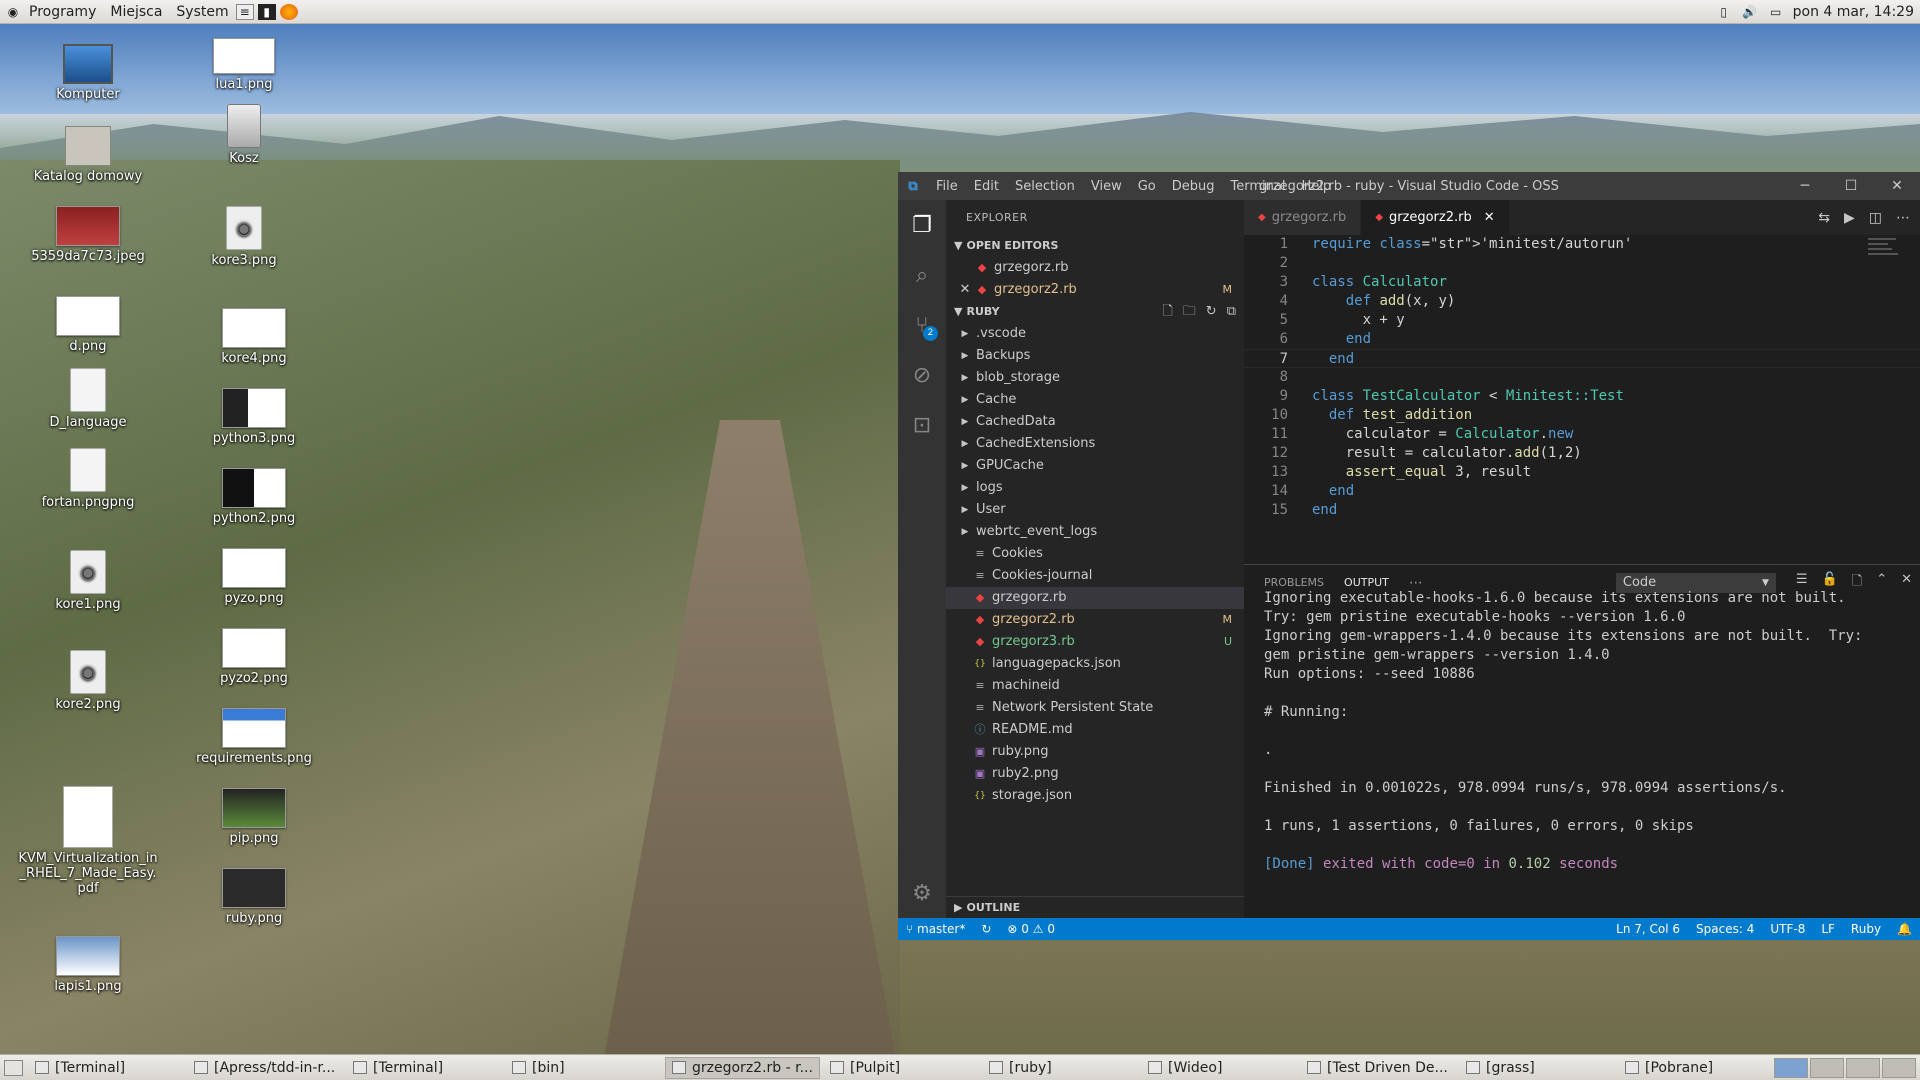 The width and height of the screenshot is (1920, 1080). I want to click on minimize-icon: ─, so click(1805, 186).